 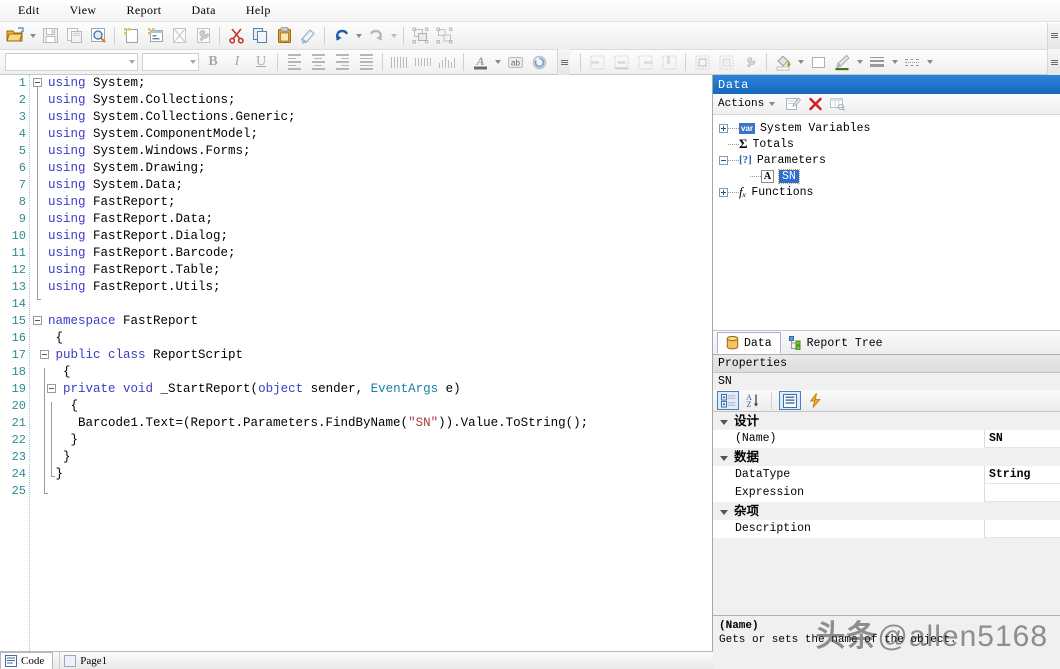 What do you see at coordinates (356, 100) in the screenshot?
I see `code-line: 2 using System.Collections;` at bounding box center [356, 100].